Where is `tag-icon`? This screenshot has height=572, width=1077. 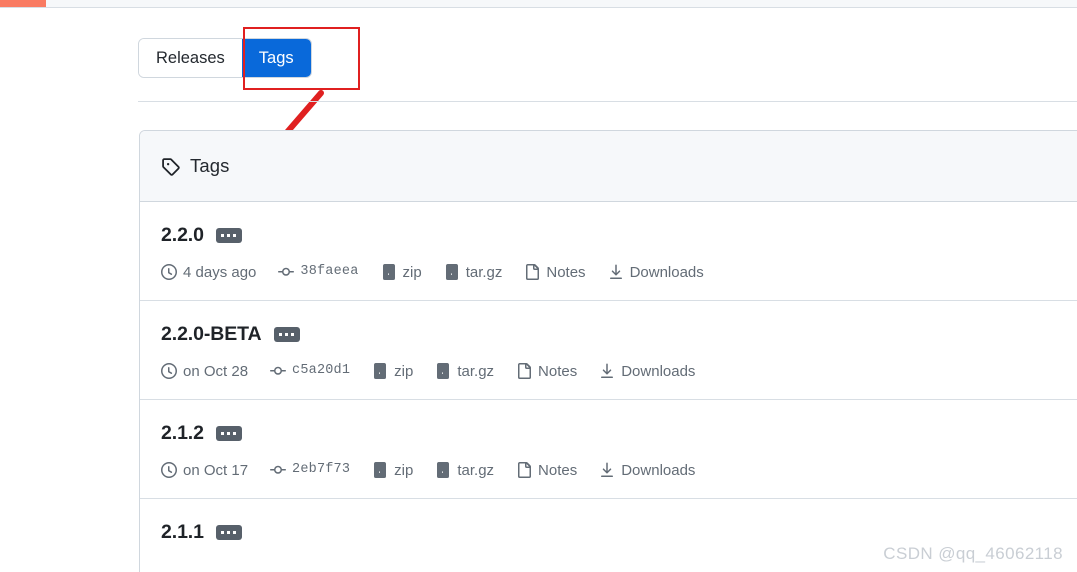
tag-icon is located at coordinates (171, 166).